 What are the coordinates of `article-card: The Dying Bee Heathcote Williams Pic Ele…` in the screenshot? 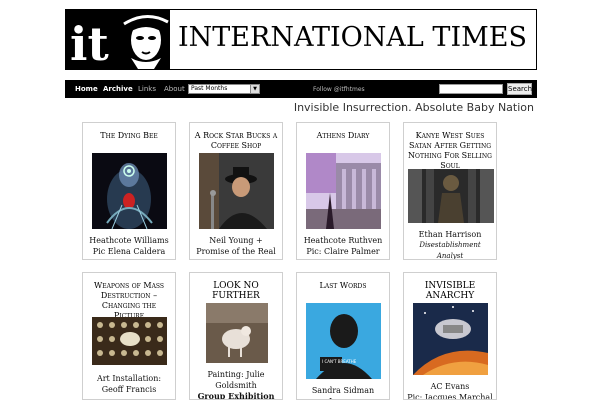 It's located at (129, 191).